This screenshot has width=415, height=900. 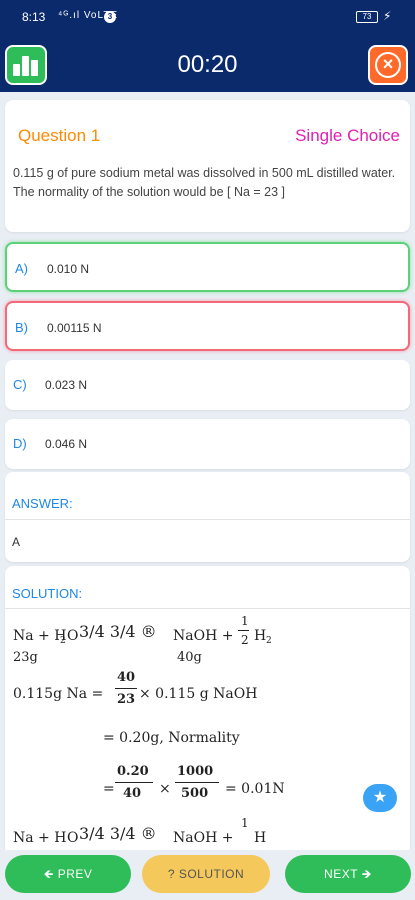 What do you see at coordinates (50, 874) in the screenshot?
I see `back-arrow-icon: 🡸` at bounding box center [50, 874].